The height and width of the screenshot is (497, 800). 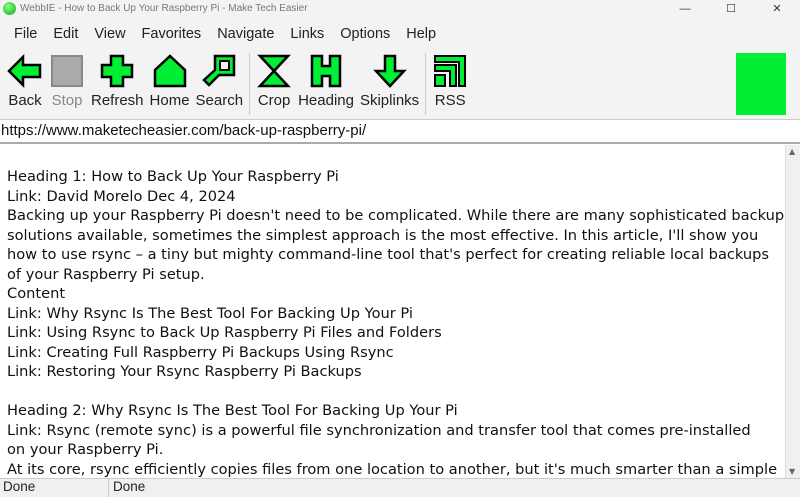 What do you see at coordinates (326, 100) in the screenshot?
I see `heading-label: Heading` at bounding box center [326, 100].